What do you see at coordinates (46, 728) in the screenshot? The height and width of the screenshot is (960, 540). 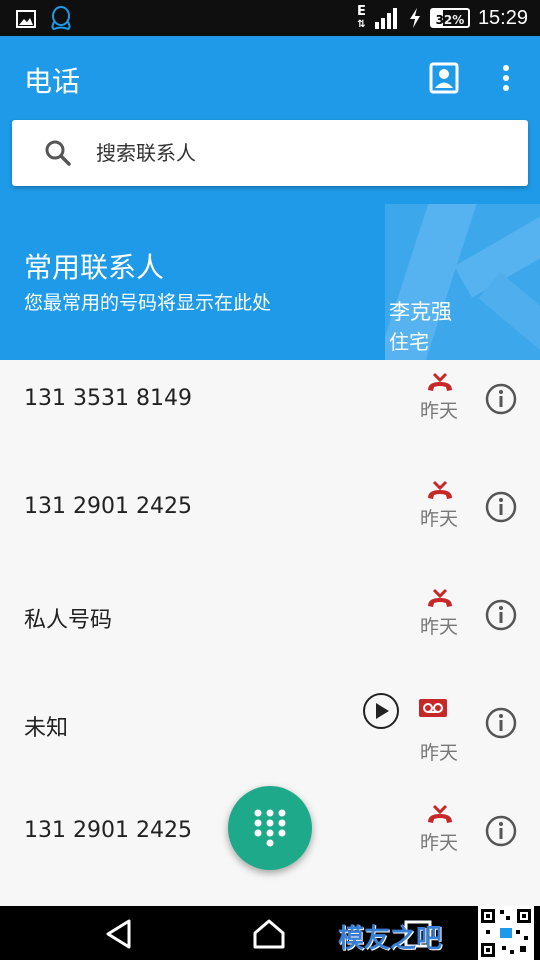 I see `caller-name: 未知` at bounding box center [46, 728].